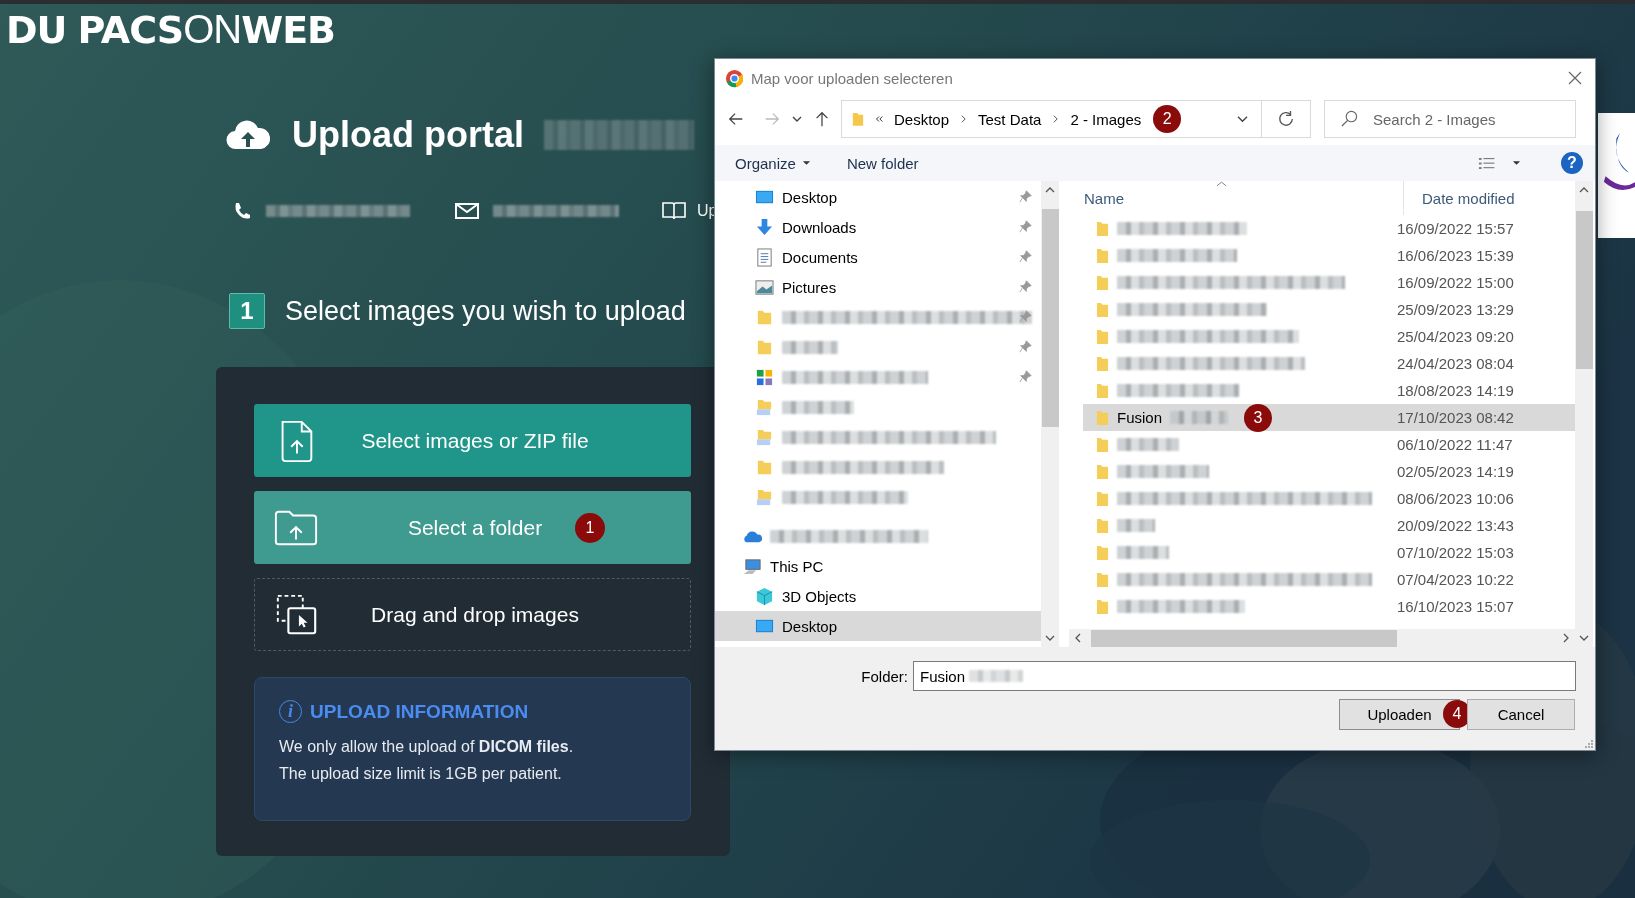  What do you see at coordinates (878, 287) in the screenshot?
I see `navigation-item: Pictures` at bounding box center [878, 287].